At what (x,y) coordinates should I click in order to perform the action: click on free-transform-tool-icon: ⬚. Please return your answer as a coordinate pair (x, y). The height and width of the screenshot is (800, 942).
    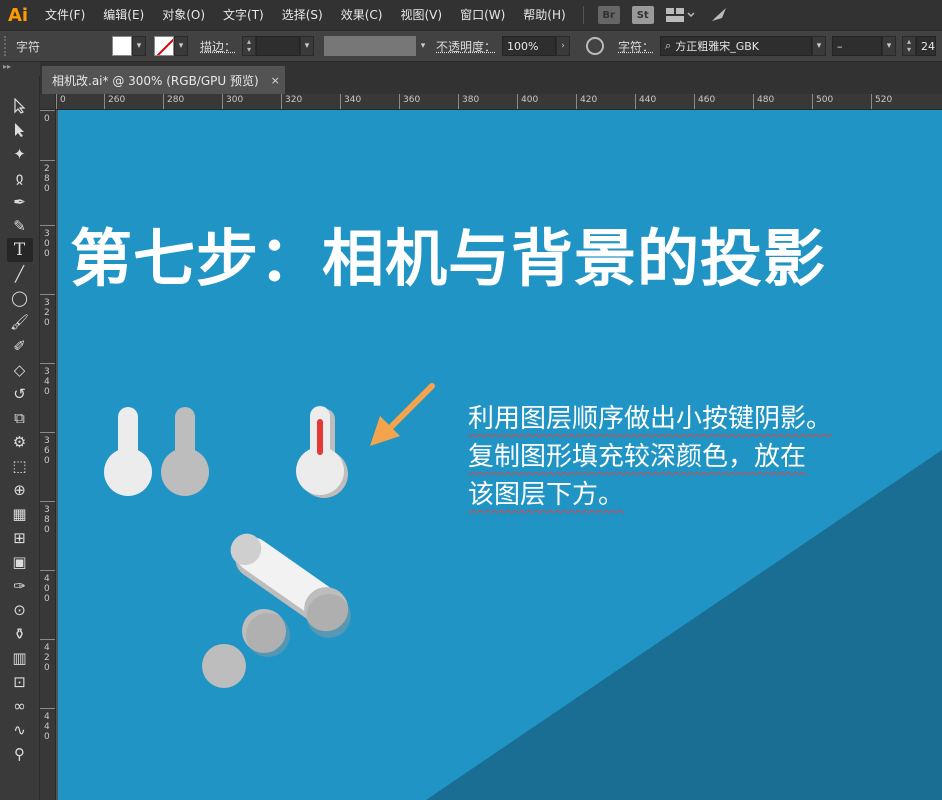
    Looking at the image, I should click on (20, 466).